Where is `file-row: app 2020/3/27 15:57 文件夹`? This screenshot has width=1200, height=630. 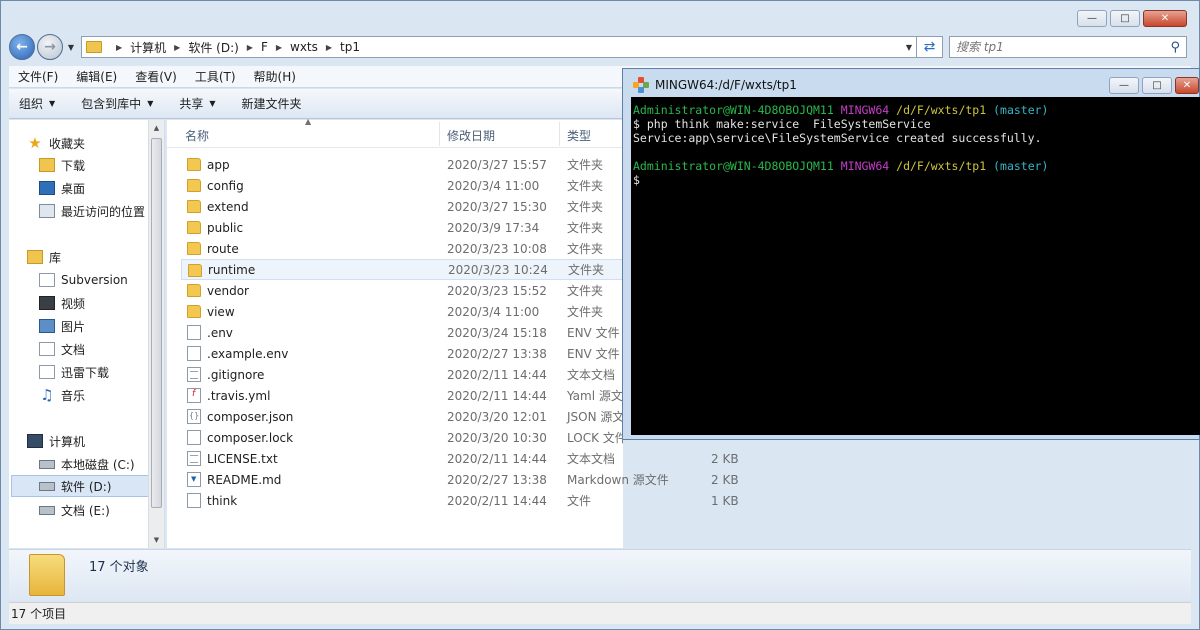 file-row: app 2020/3/27 15:57 文件夹 is located at coordinates (402, 164).